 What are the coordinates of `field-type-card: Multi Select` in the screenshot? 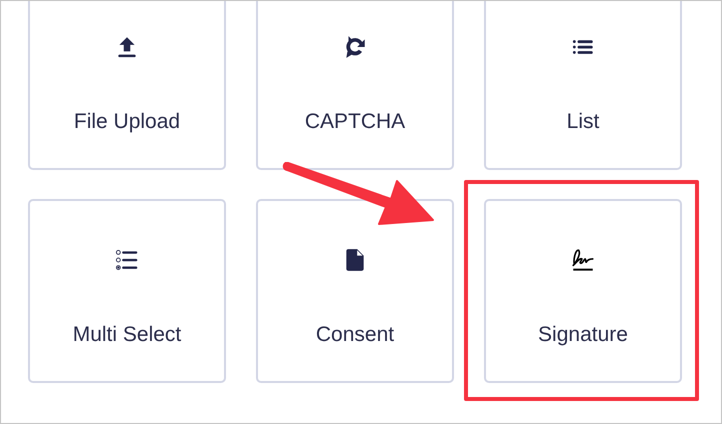 It's located at (127, 291).